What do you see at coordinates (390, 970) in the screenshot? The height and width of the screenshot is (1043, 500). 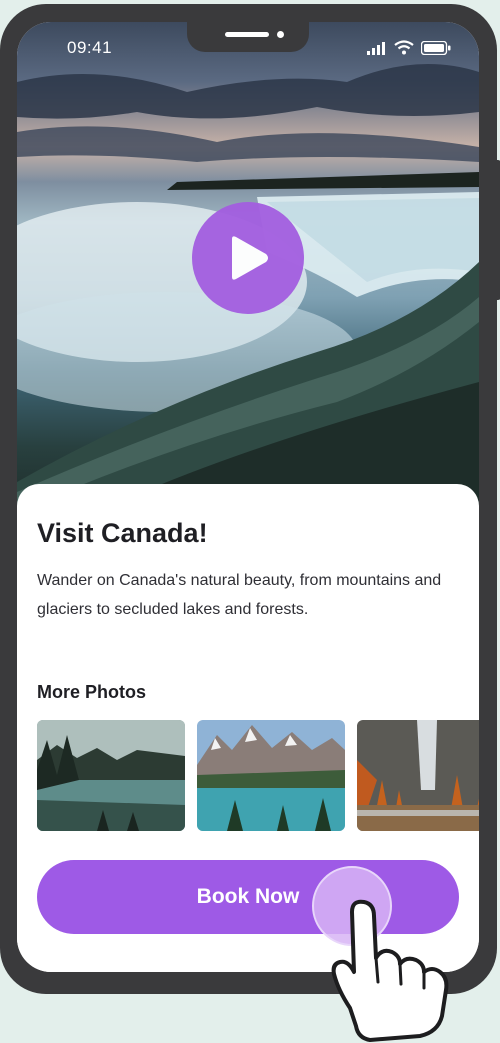 I see `tap-hand-icon` at bounding box center [390, 970].